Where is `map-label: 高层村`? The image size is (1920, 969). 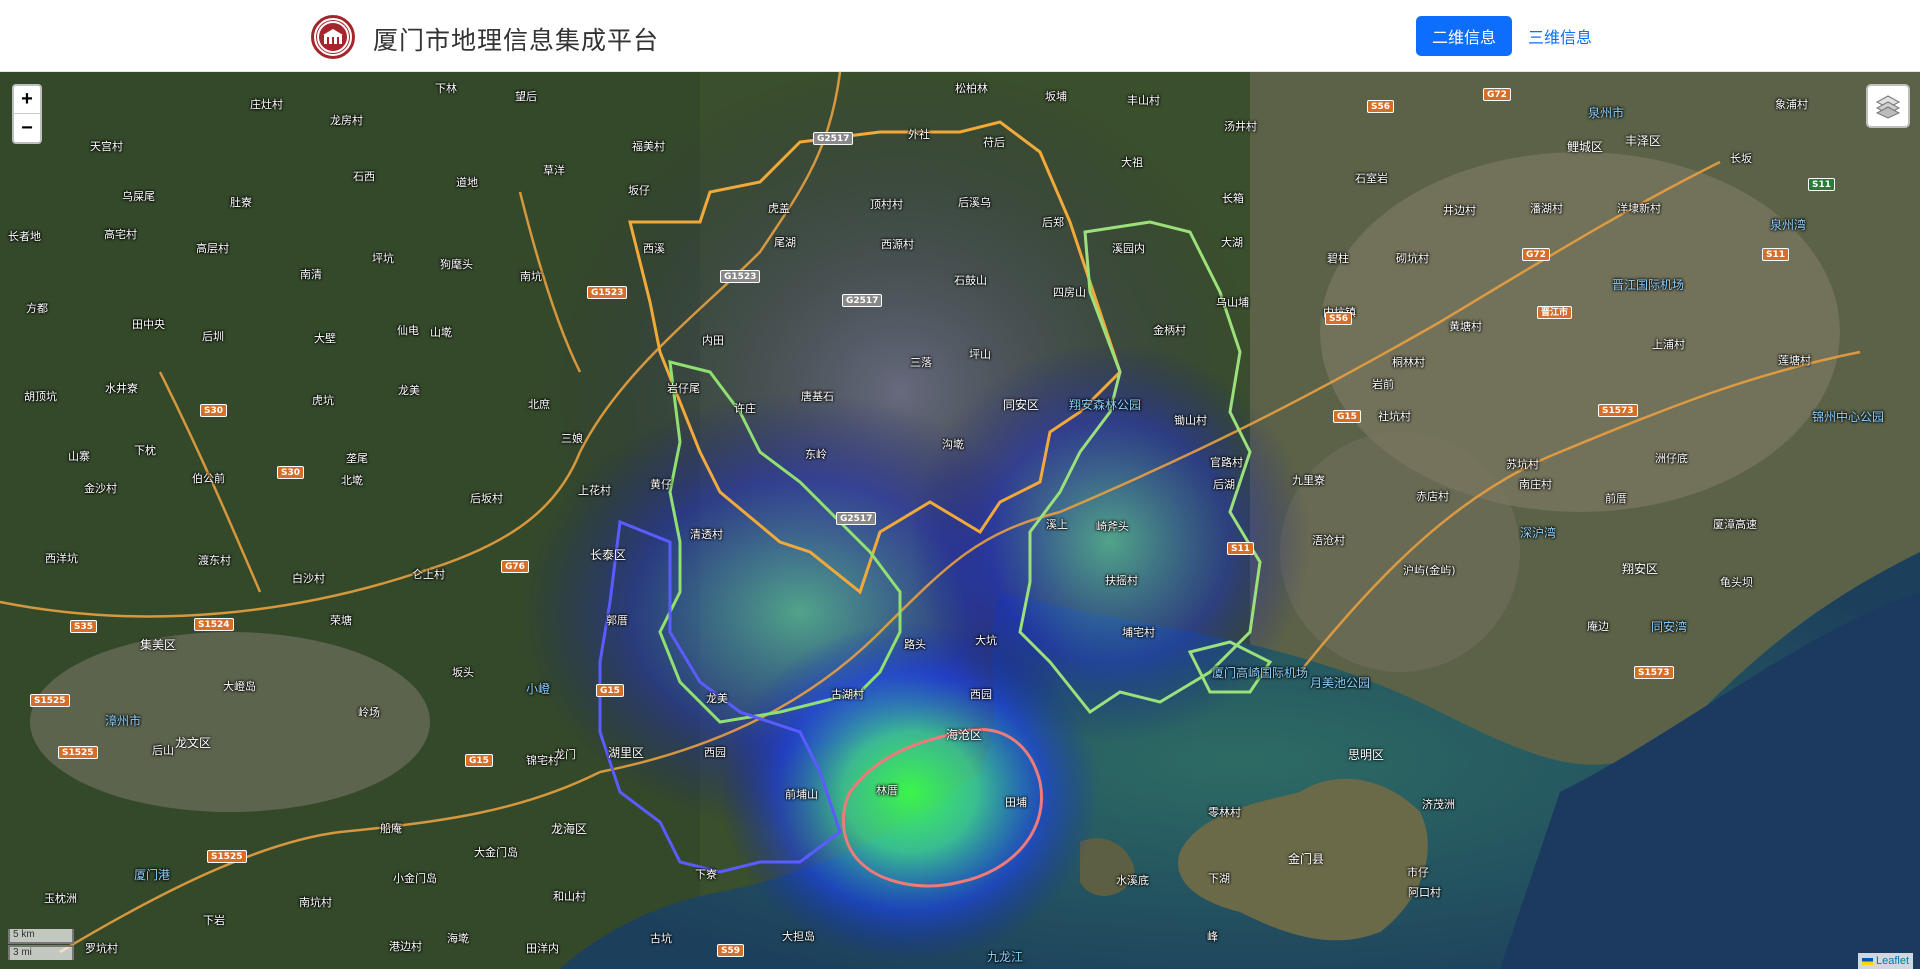
map-label: 高层村 is located at coordinates (212, 248).